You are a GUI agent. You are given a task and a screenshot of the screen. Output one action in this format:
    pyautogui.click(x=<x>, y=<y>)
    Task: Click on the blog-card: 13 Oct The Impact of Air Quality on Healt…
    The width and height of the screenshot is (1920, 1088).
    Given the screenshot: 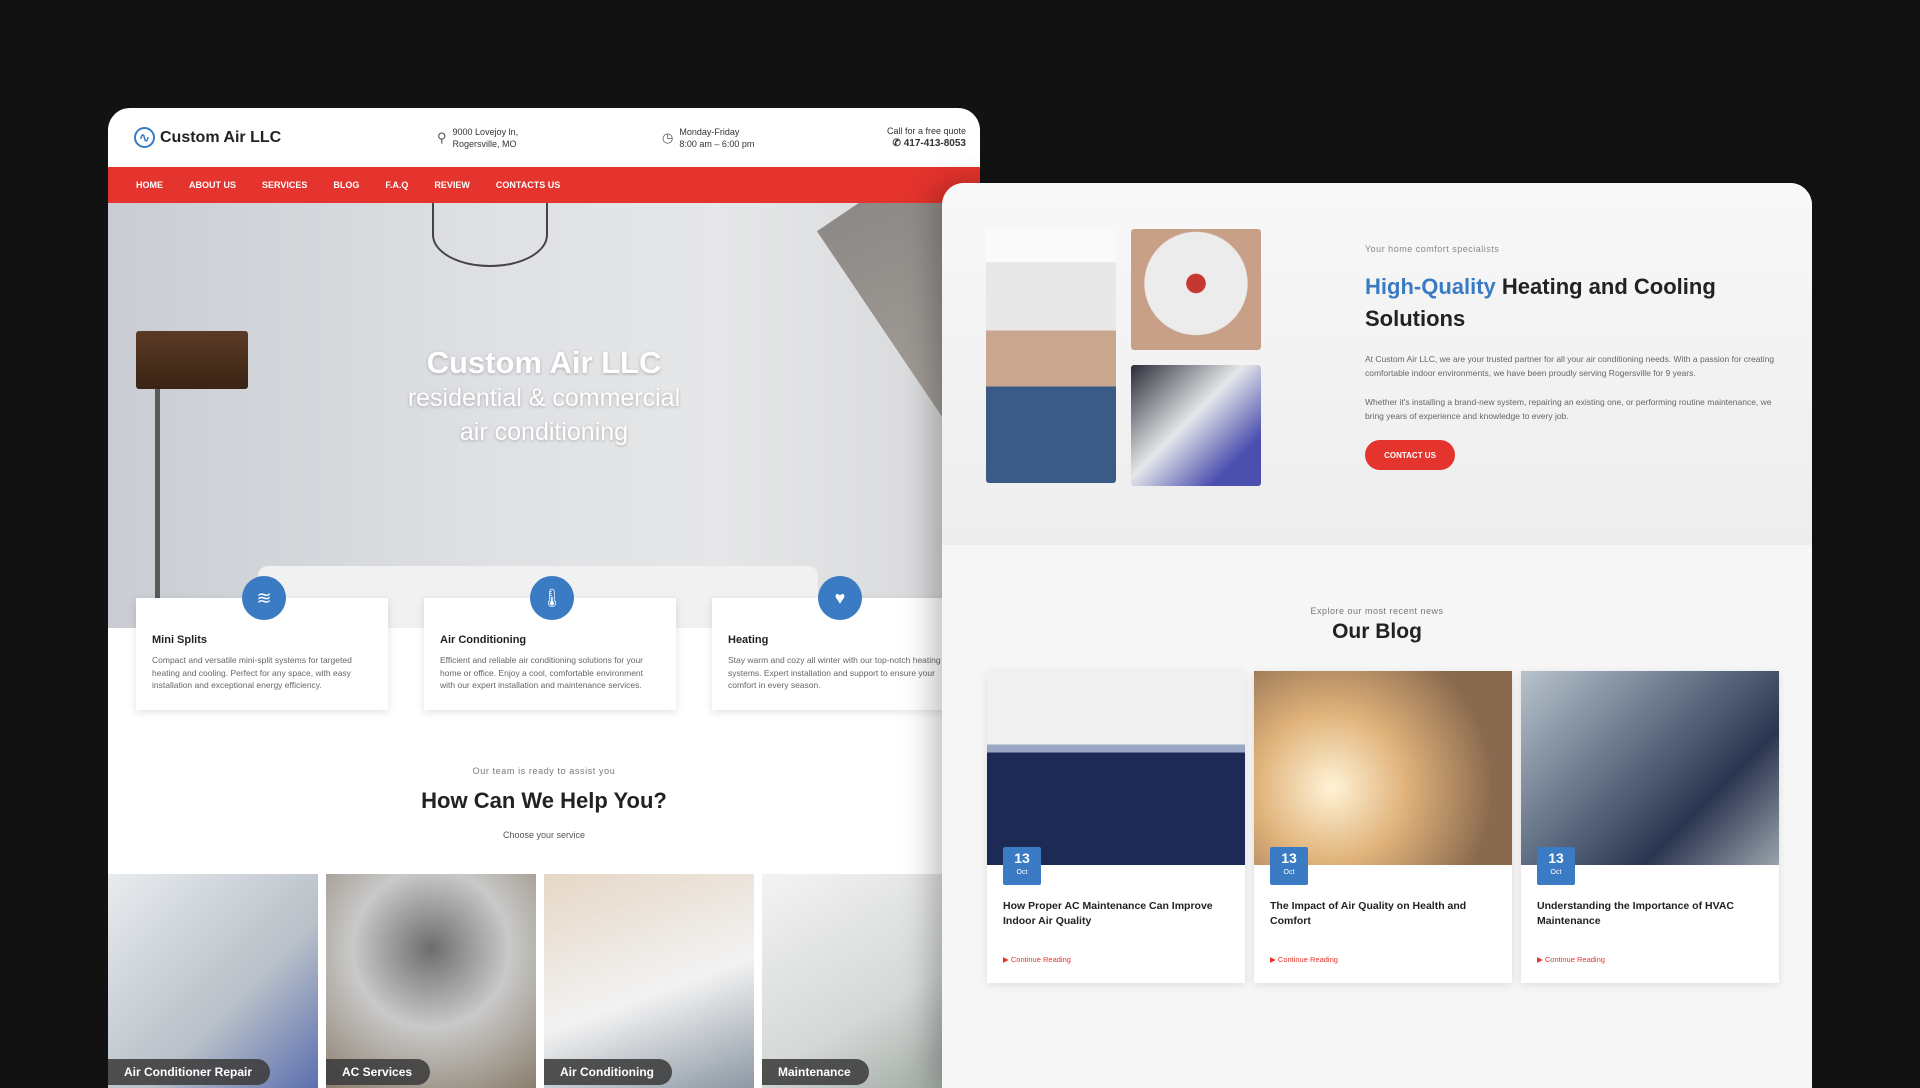 What is the action you would take?
    pyautogui.click(x=1383, y=827)
    